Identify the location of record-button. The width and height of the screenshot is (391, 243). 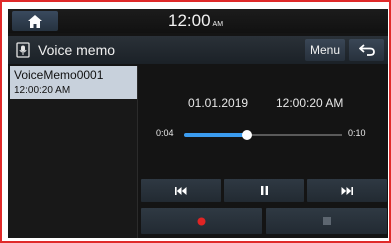
(201, 221).